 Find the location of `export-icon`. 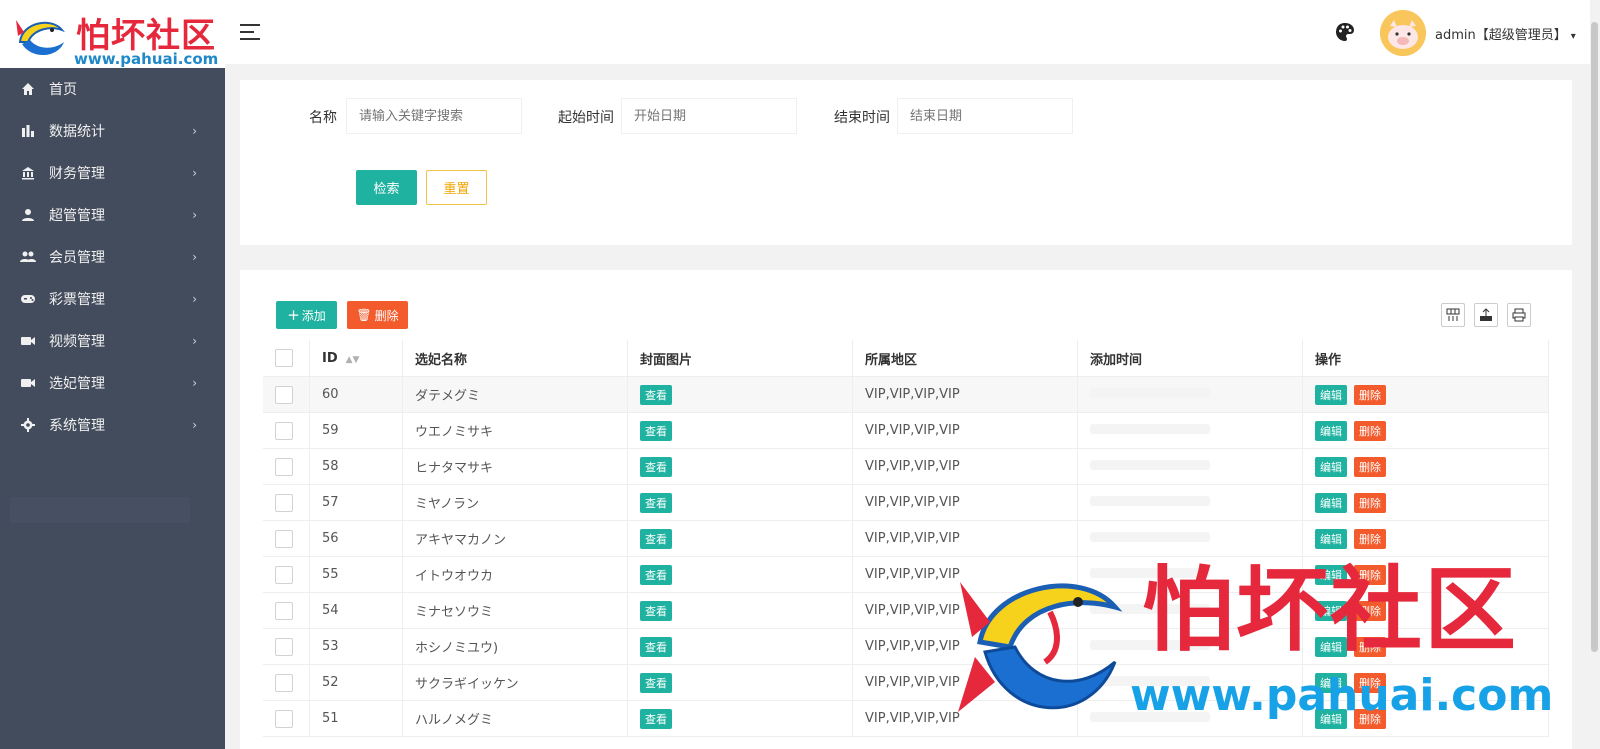

export-icon is located at coordinates (1486, 315).